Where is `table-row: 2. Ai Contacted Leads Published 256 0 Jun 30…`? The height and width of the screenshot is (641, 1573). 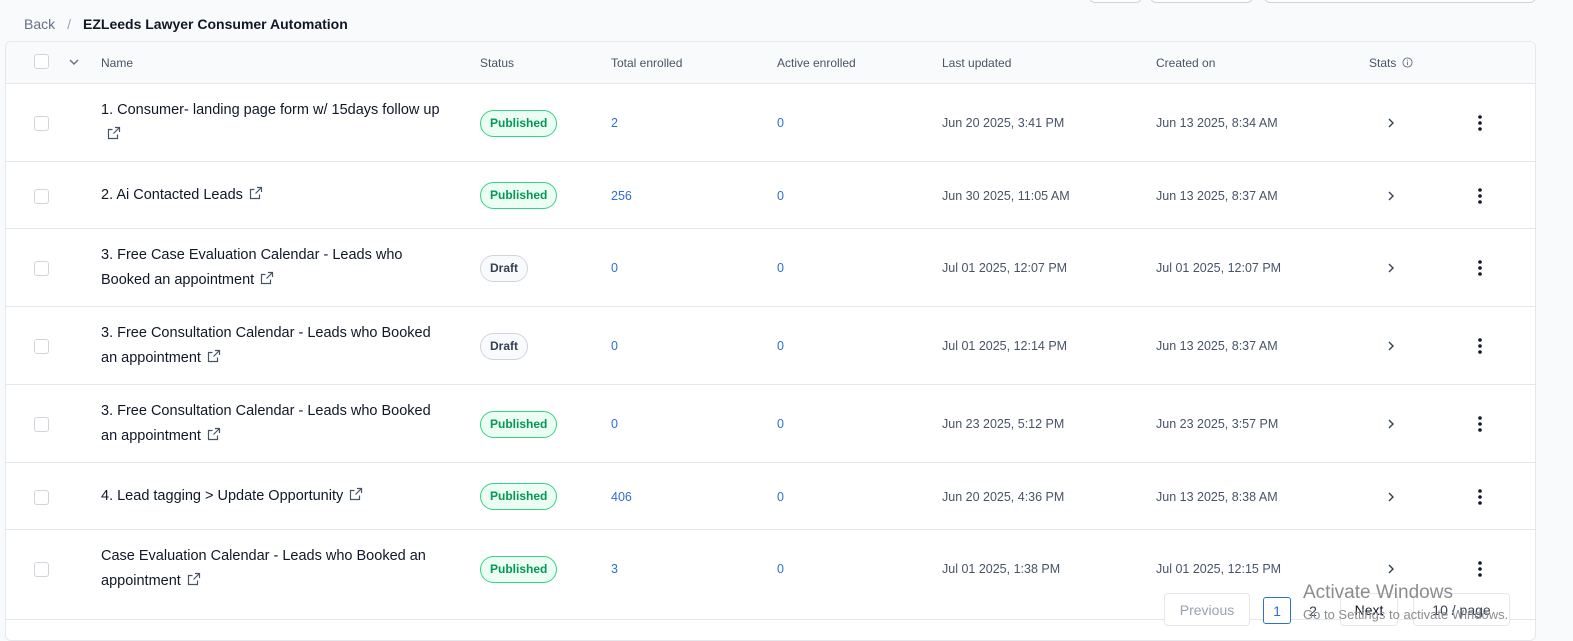
table-row: 2. Ai Contacted Leads Published 256 0 Jun 30… is located at coordinates (770, 195).